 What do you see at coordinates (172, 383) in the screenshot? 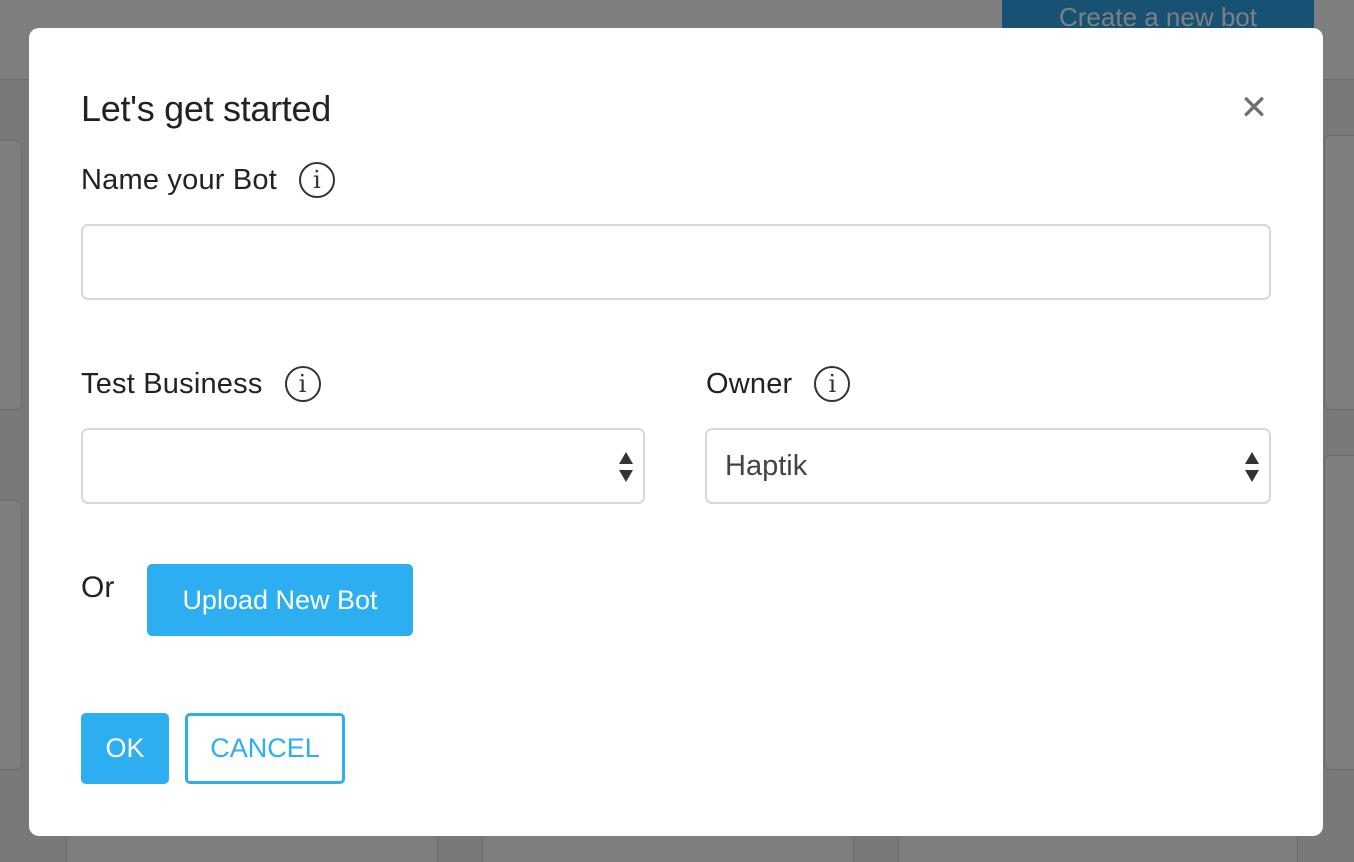
I see `business-field-label: Test Business` at bounding box center [172, 383].